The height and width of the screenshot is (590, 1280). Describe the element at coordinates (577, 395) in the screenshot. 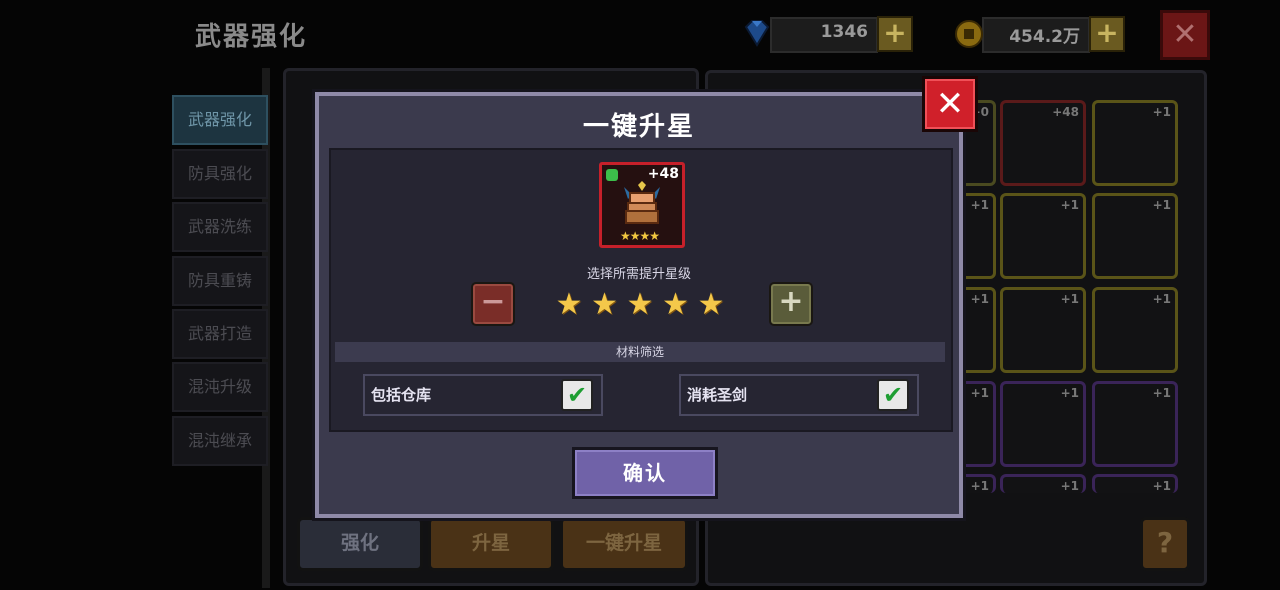

I see `include-warehouse-checkbox: ✔` at that location.